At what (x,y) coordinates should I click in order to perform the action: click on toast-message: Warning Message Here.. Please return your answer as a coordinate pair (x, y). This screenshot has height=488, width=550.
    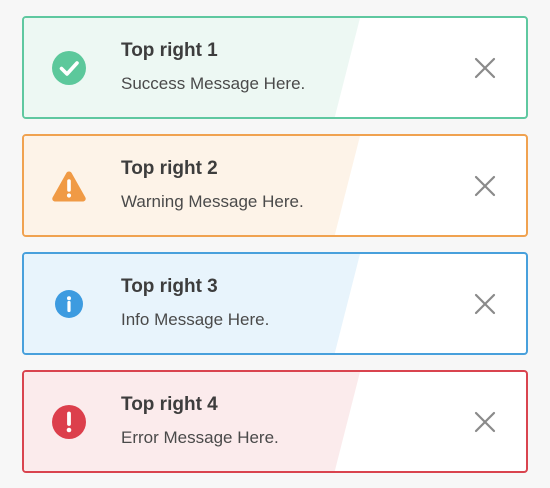
    Looking at the image, I should click on (212, 201).